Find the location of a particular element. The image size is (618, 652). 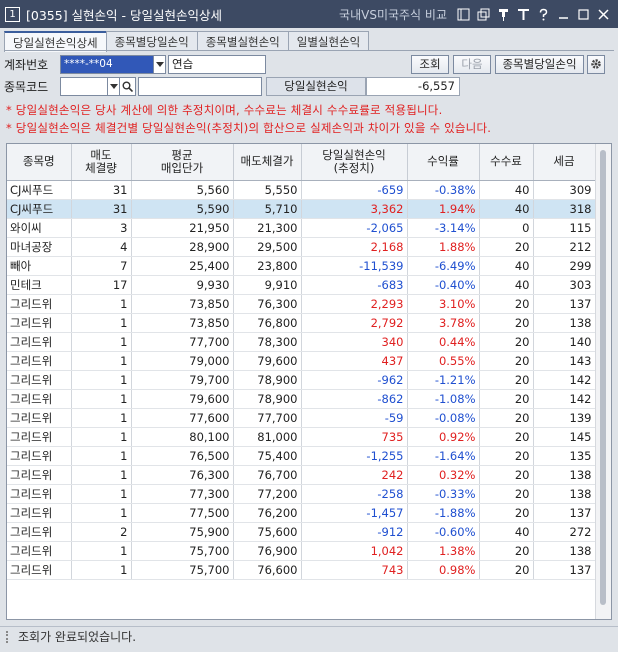

account-dropdown-icon is located at coordinates (160, 64).